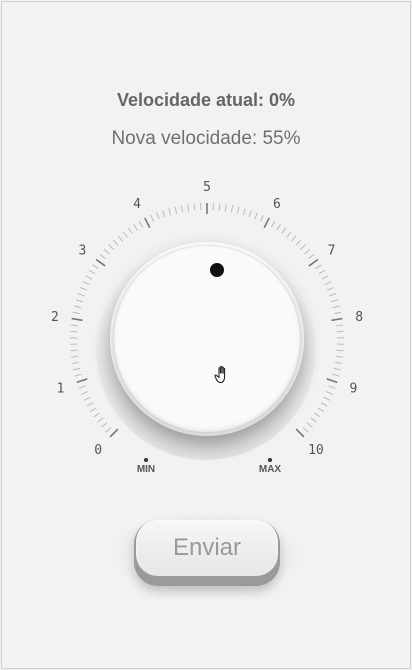 The image size is (412, 670). What do you see at coordinates (98, 450) in the screenshot?
I see `dial-label-0: 0` at bounding box center [98, 450].